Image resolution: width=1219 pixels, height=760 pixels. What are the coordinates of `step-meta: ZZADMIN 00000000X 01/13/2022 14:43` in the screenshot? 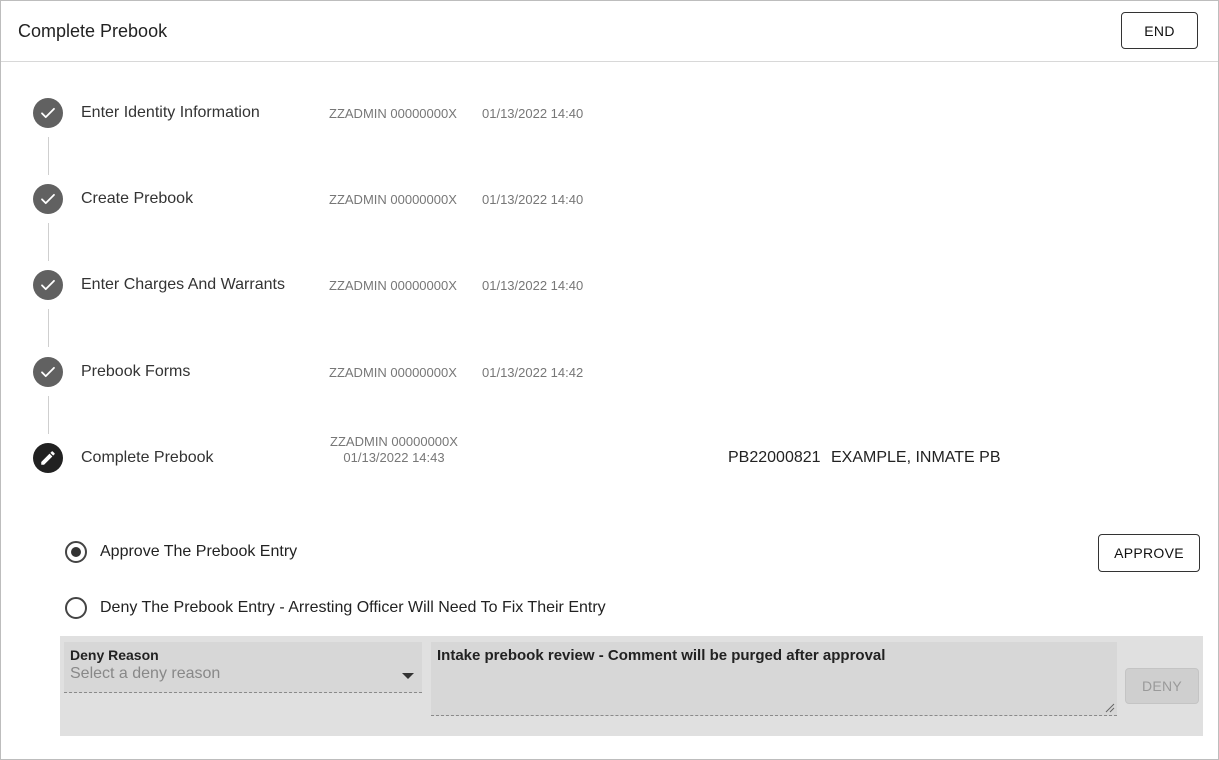 It's located at (394, 450).